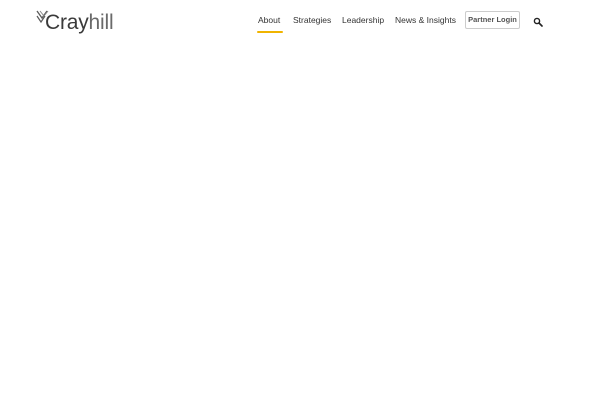  What do you see at coordinates (425, 20) in the screenshot?
I see `nav-item-news-insights: News & Insights` at bounding box center [425, 20].